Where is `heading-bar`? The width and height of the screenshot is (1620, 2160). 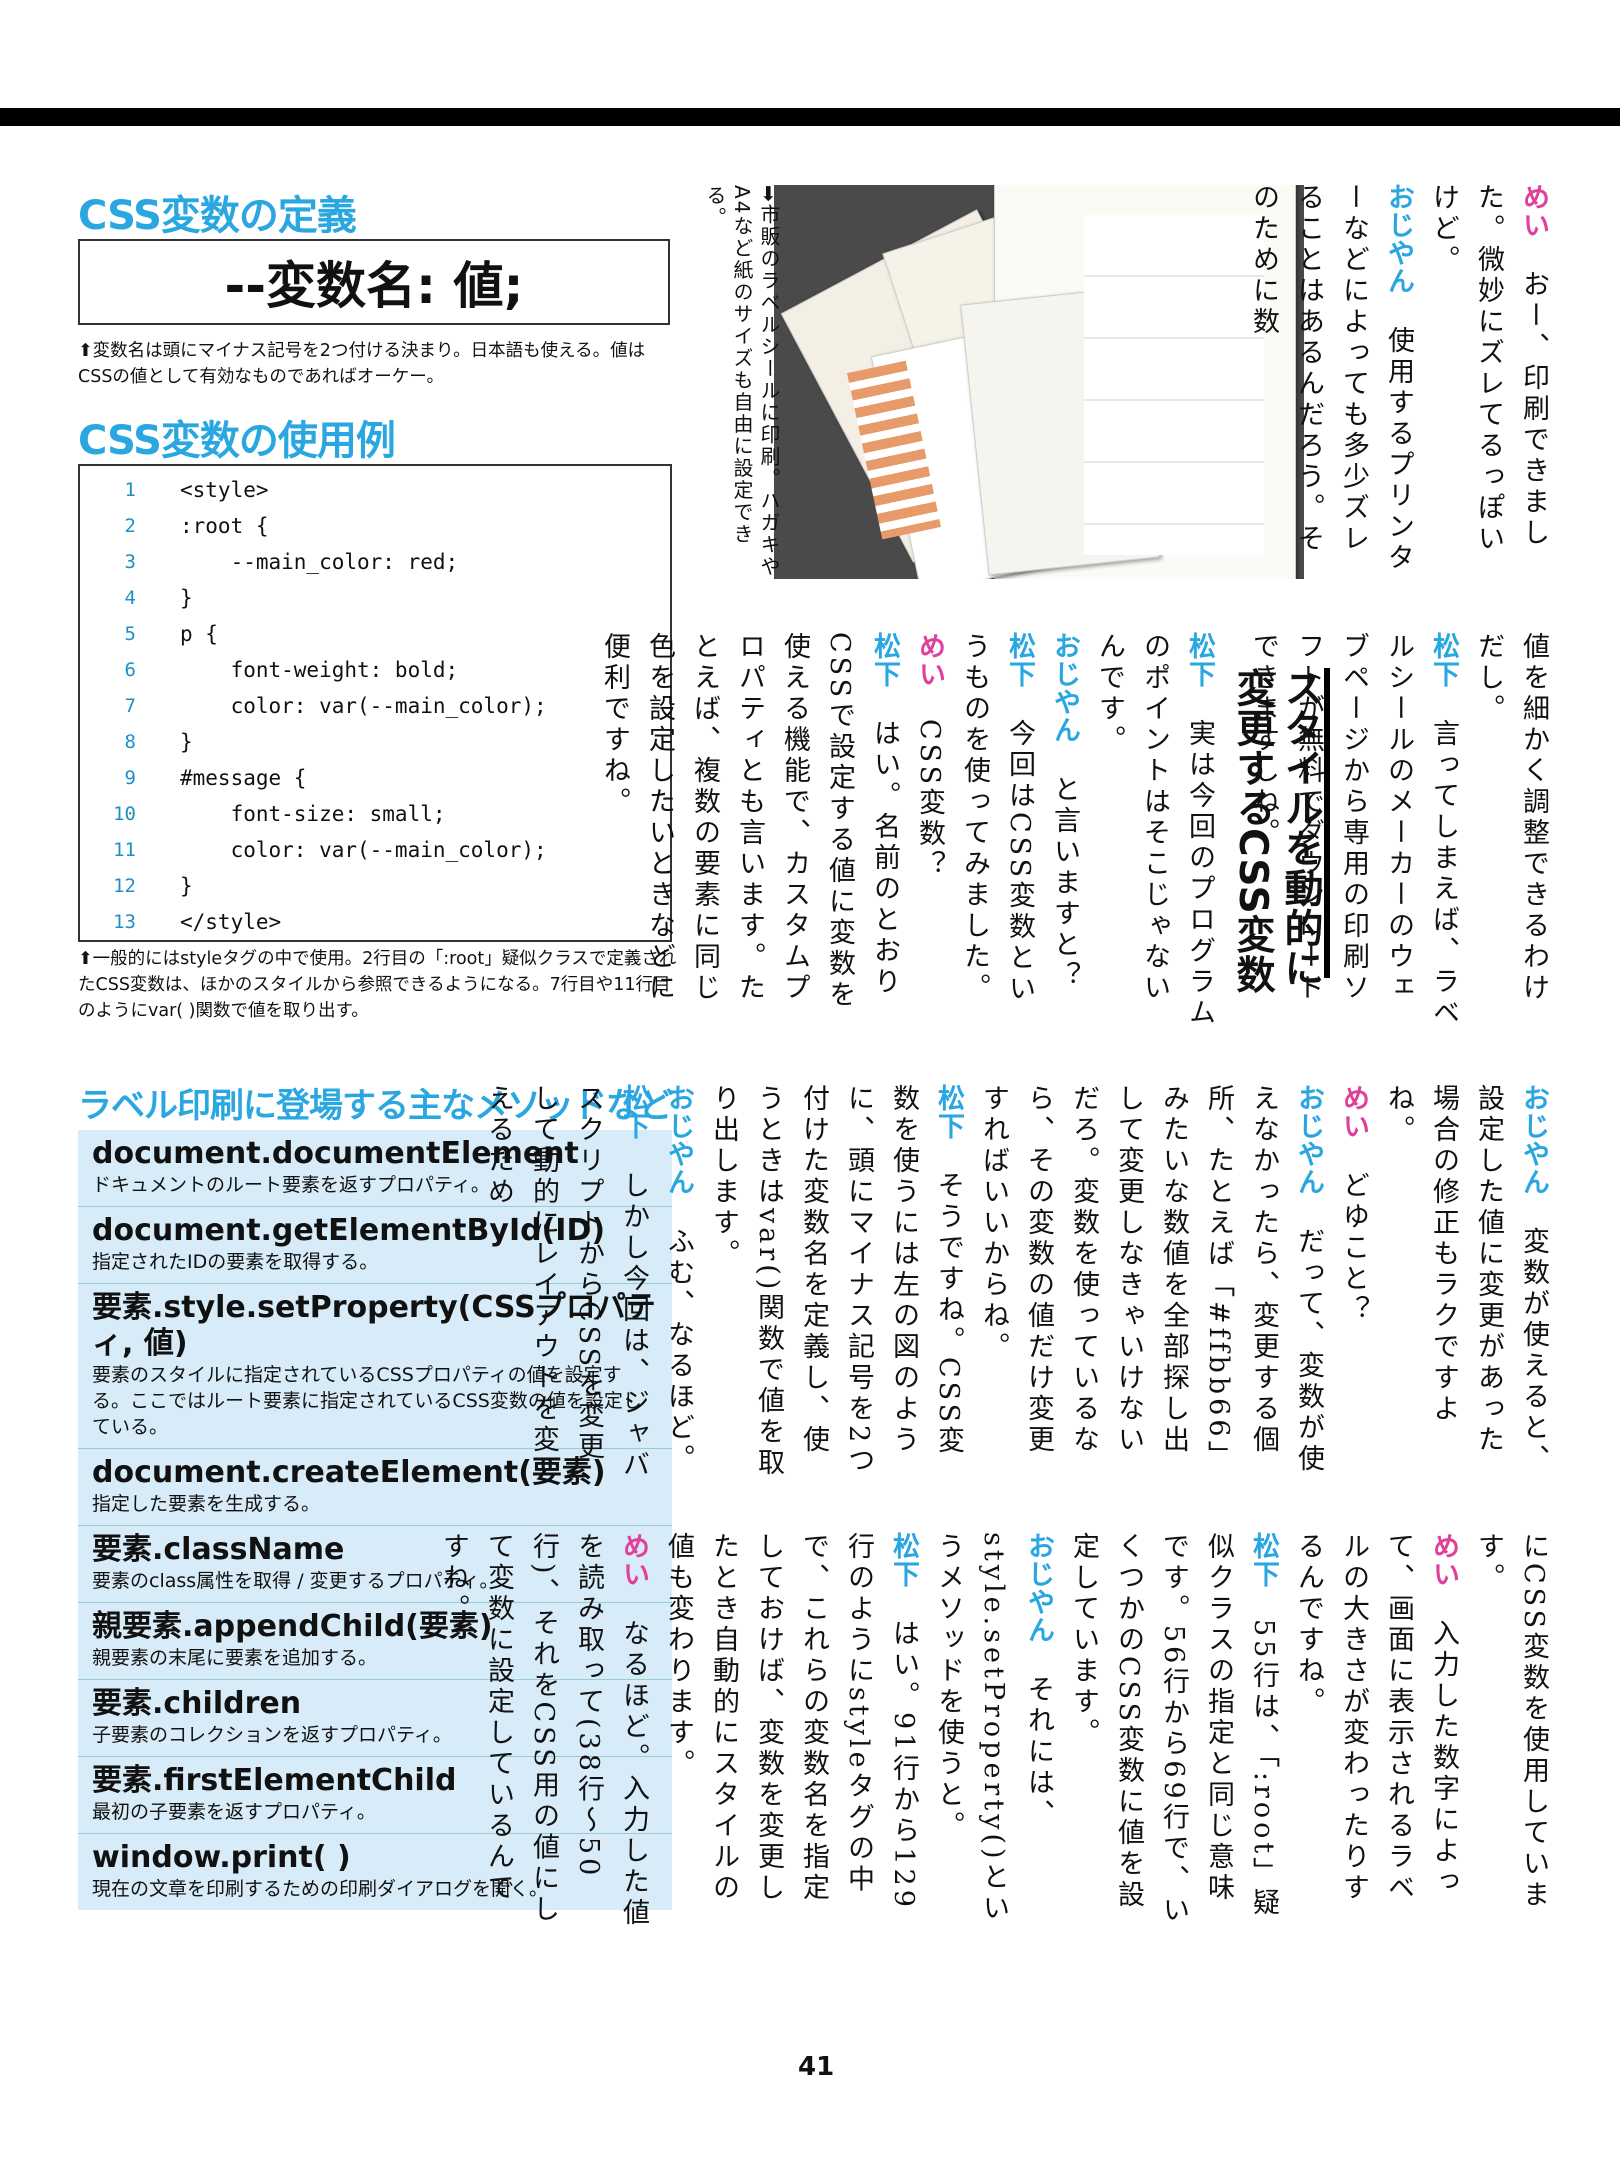 heading-bar is located at coordinates (1327, 823).